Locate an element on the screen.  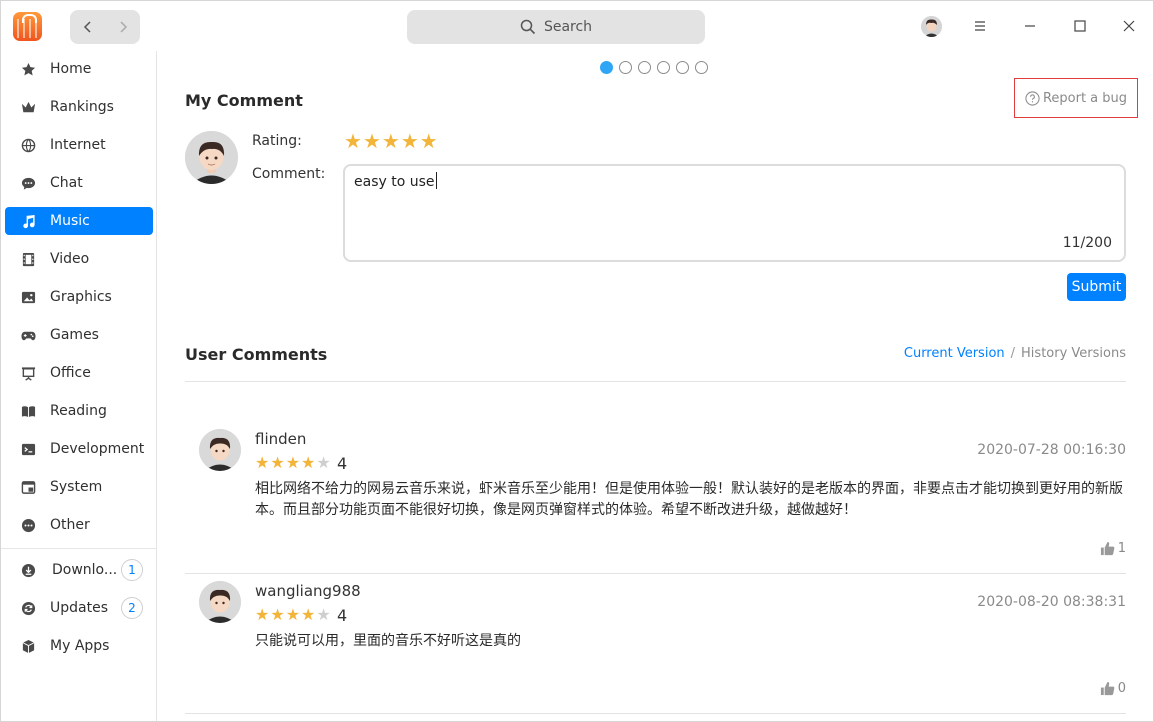
like-count: 0 is located at coordinates (1121, 688).